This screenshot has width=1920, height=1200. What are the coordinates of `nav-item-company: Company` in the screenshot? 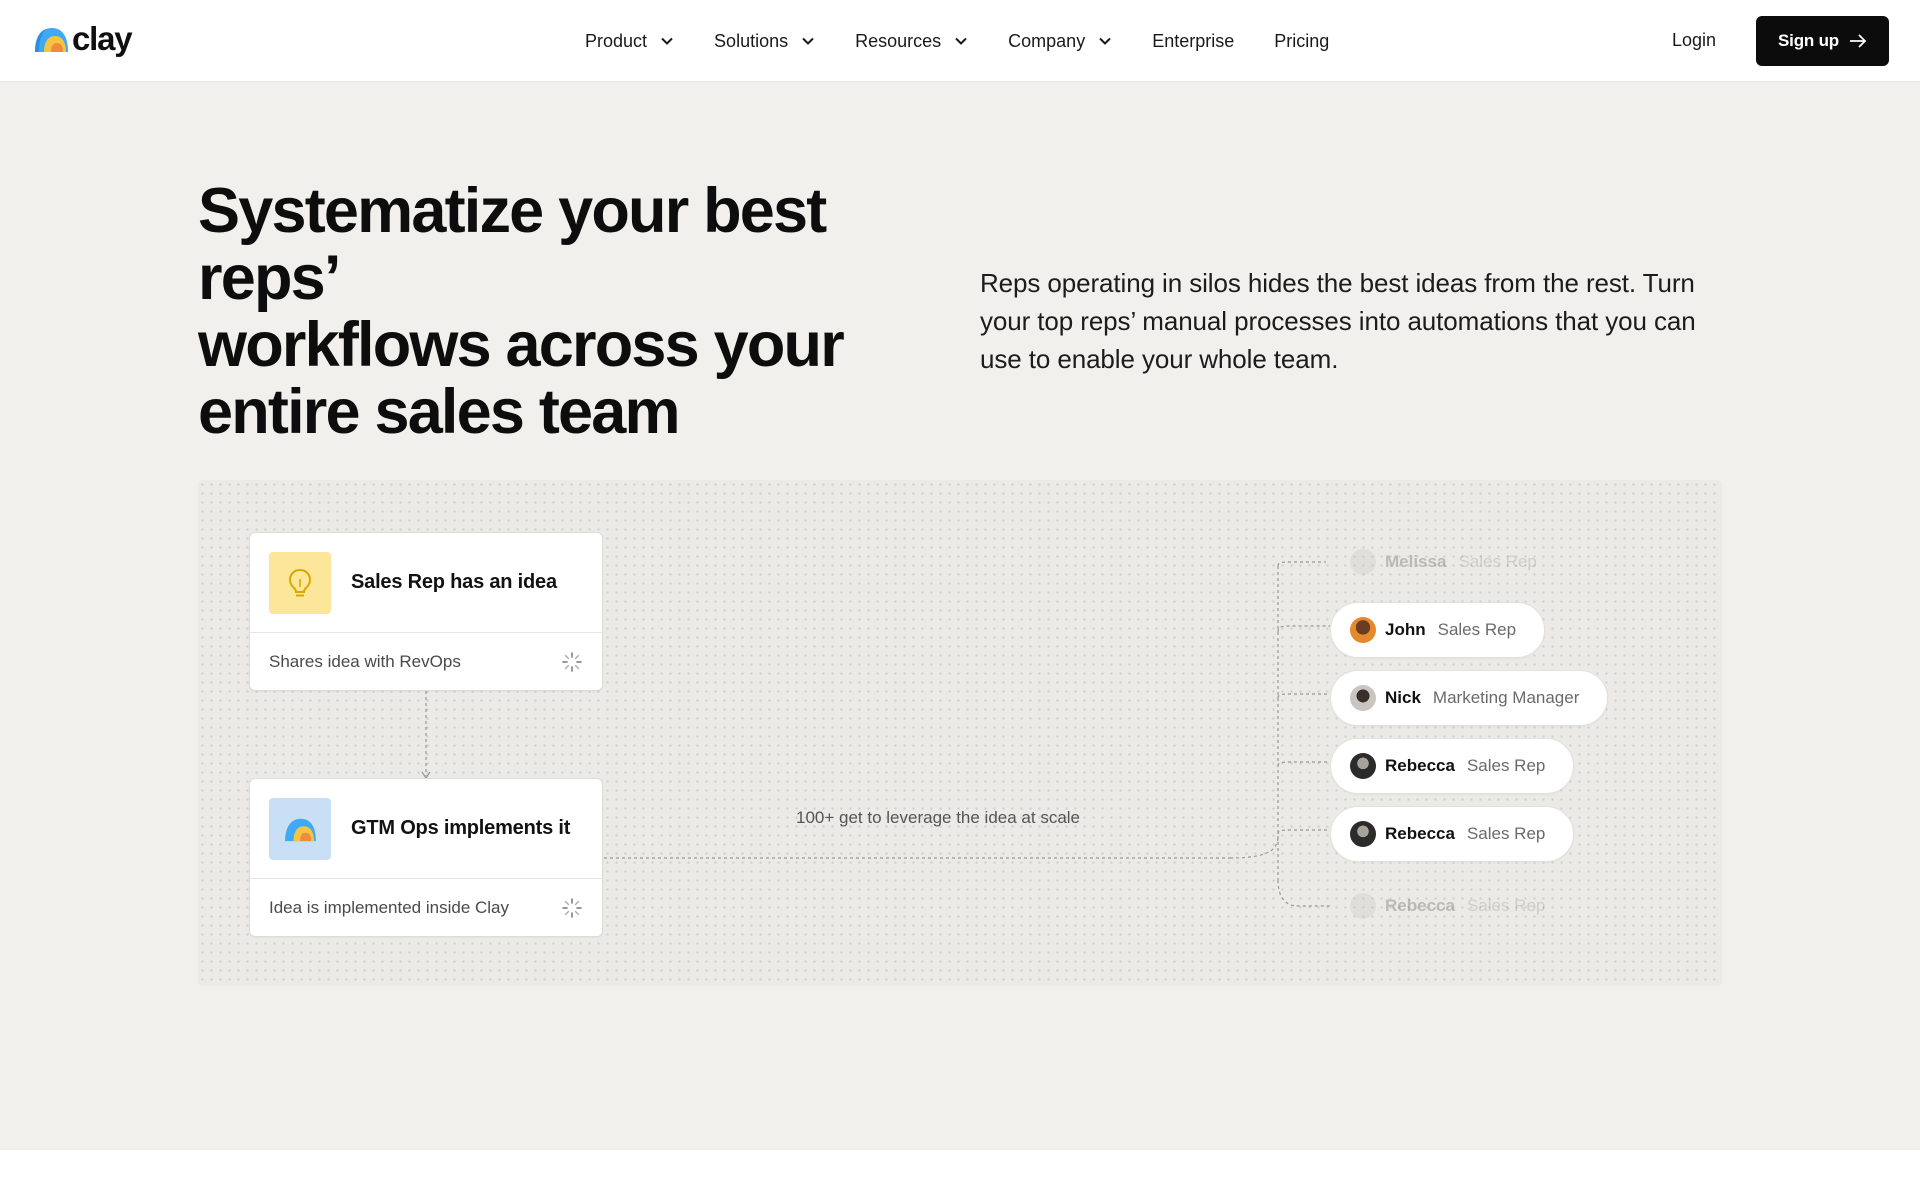 It's located at (1060, 41).